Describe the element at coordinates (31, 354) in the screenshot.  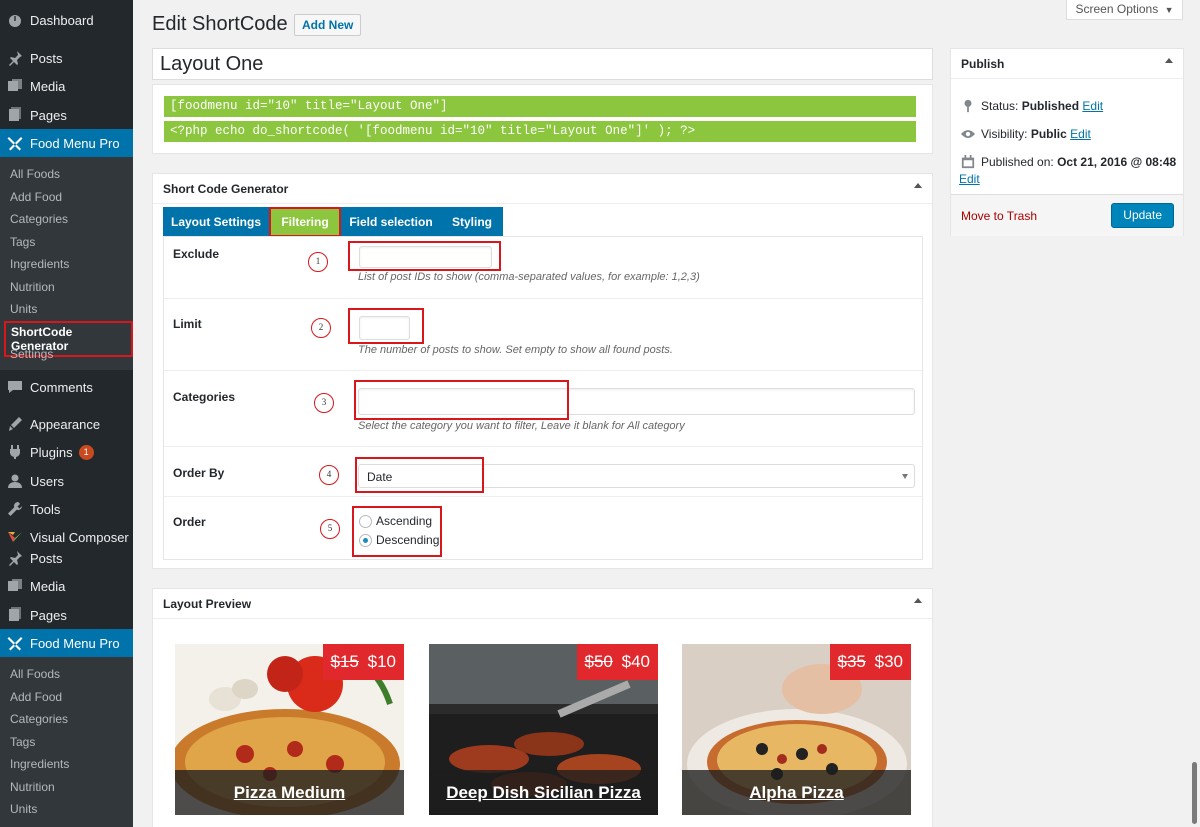
I see `submenu-item: Settings` at that location.